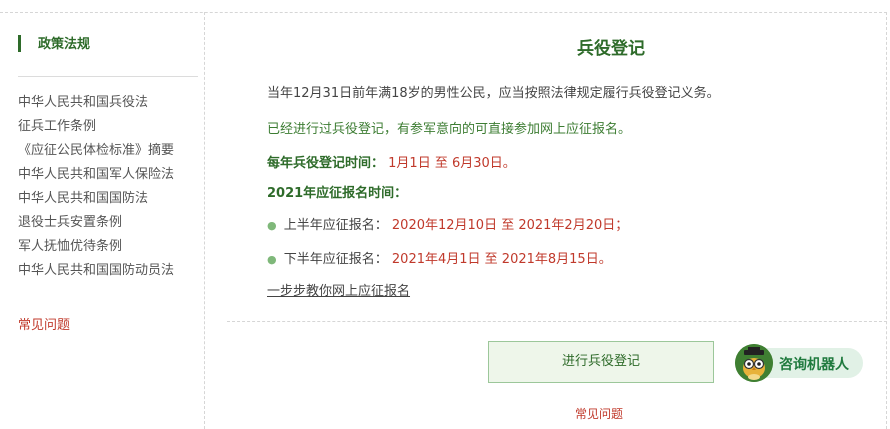 The width and height of the screenshot is (890, 429). Describe the element at coordinates (338, 289) in the screenshot. I see `online-enlistment-guide-link: 一步步教你网上应征报名` at that location.